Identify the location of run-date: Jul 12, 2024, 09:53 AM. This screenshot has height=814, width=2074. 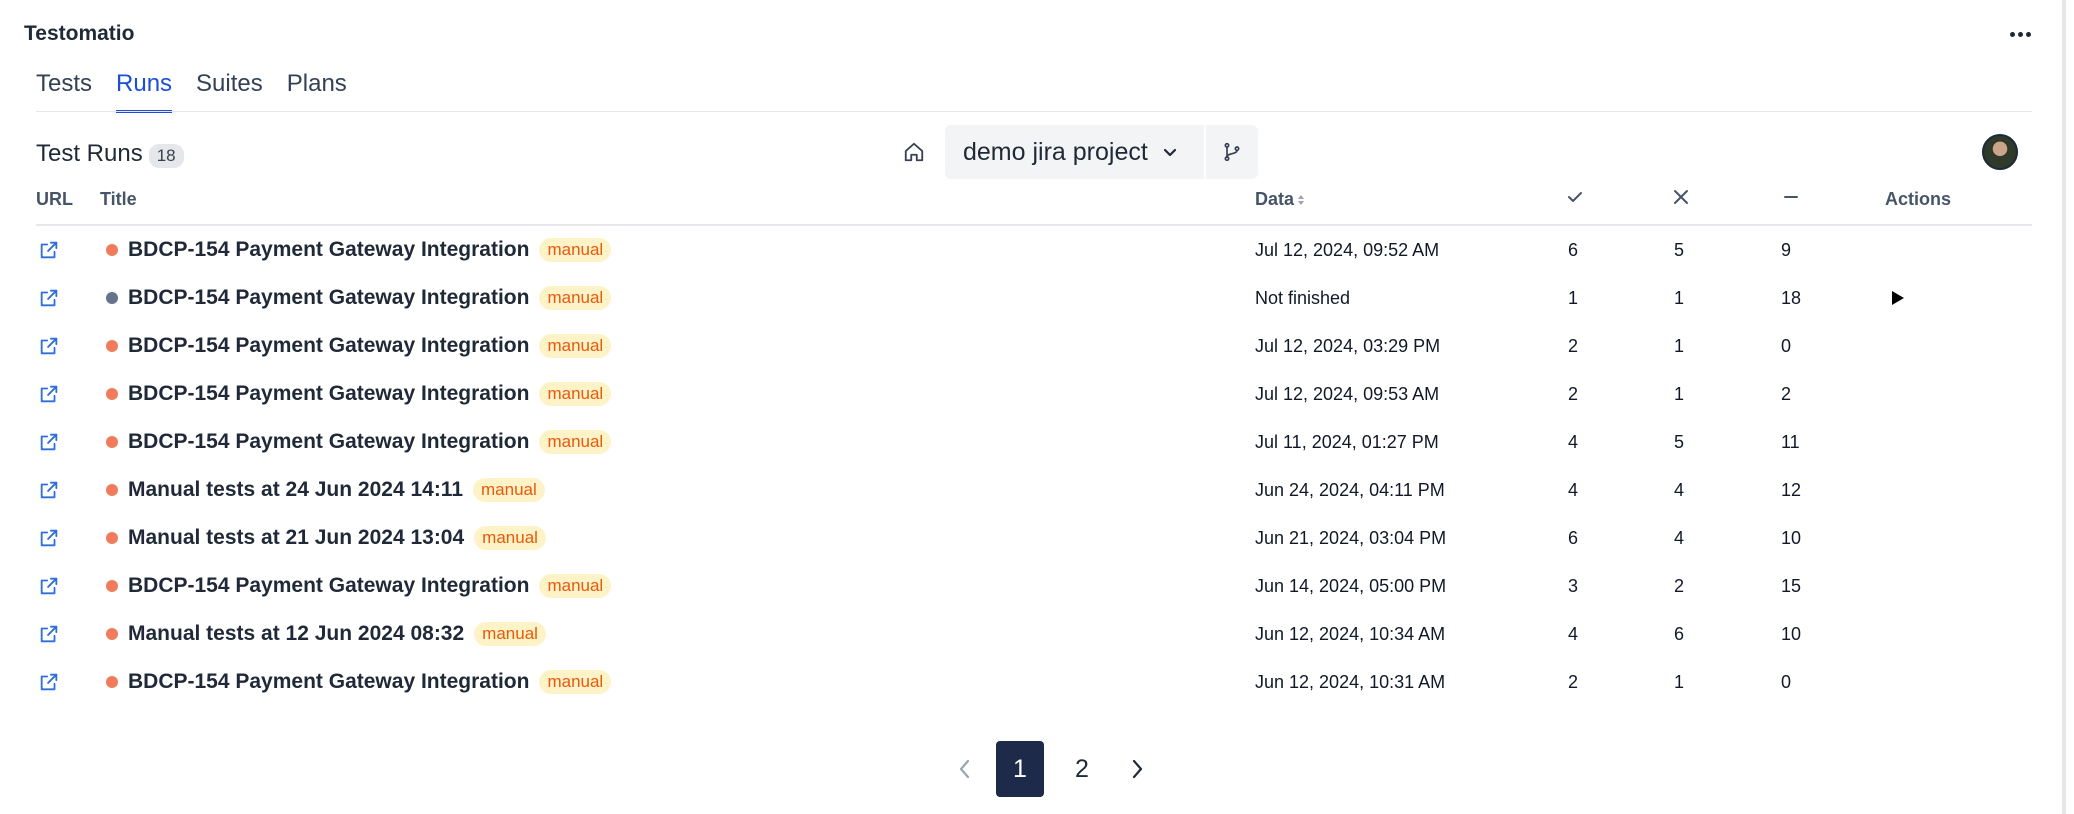
(1347, 393).